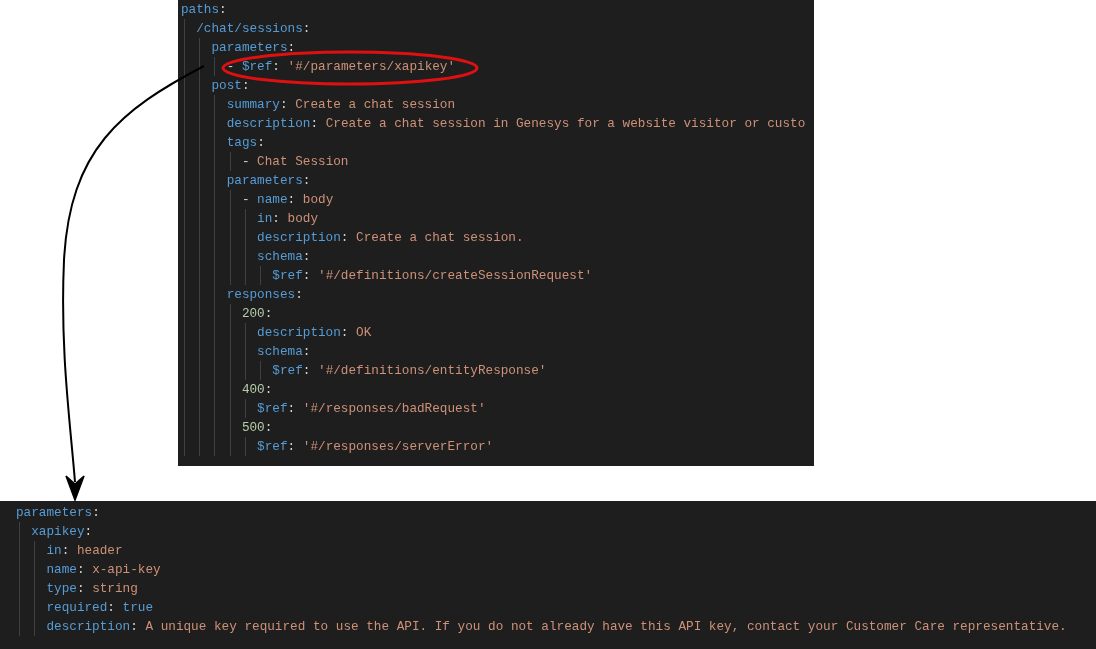  Describe the element at coordinates (257, 313) in the screenshot. I see `yaml-key: 200:` at that location.